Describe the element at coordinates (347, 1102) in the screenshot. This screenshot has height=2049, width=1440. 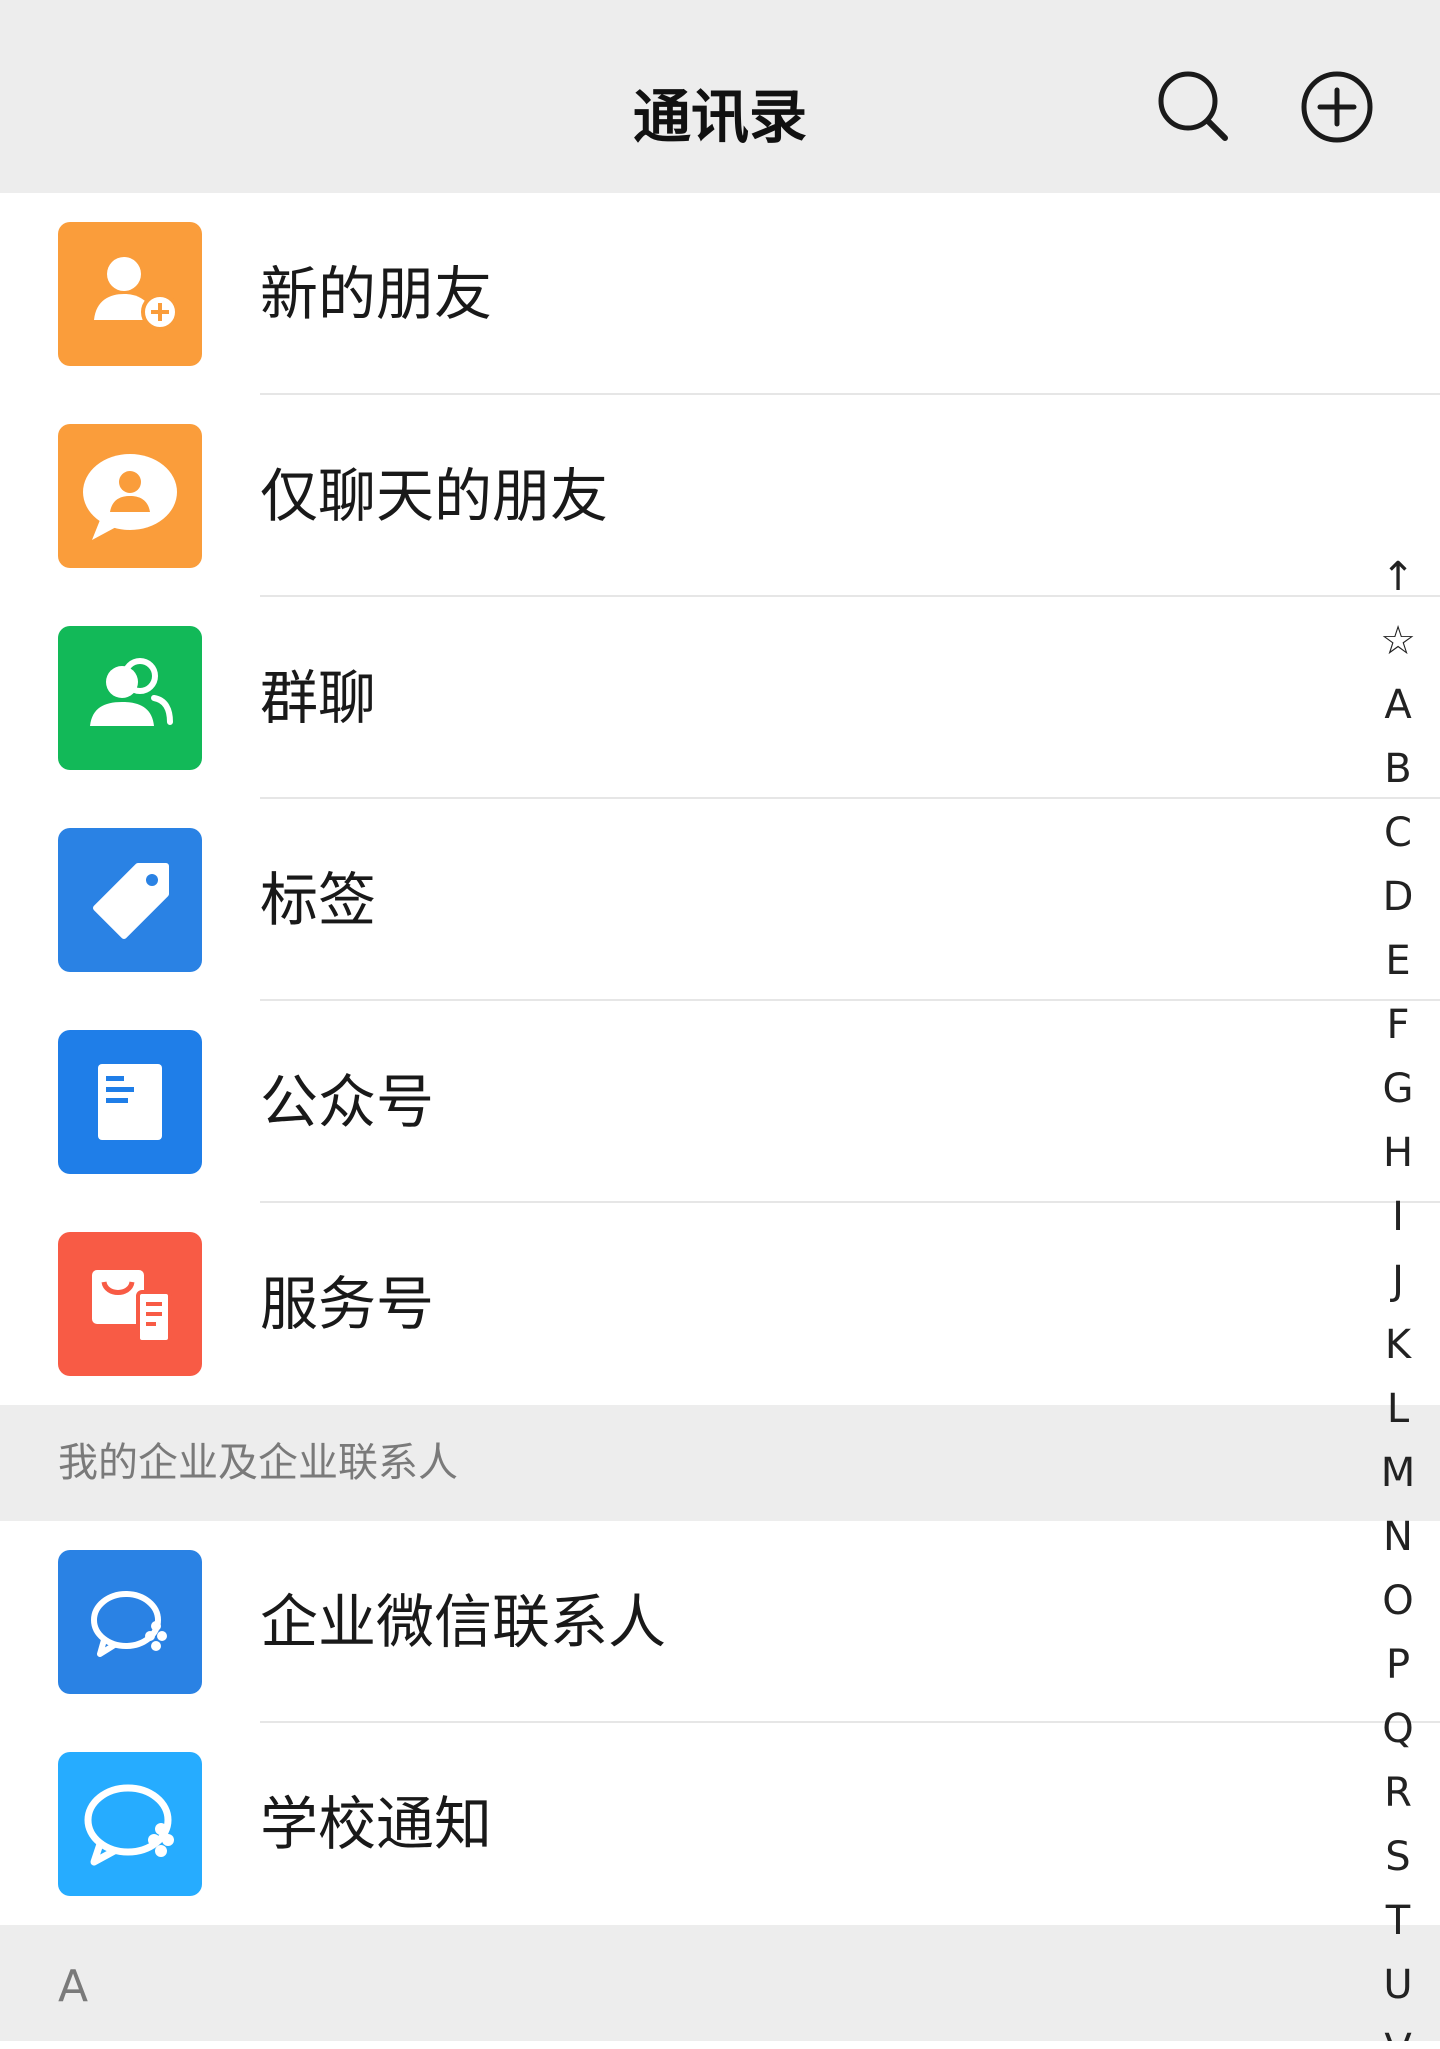
I see `list-item-label: 公众号` at that location.